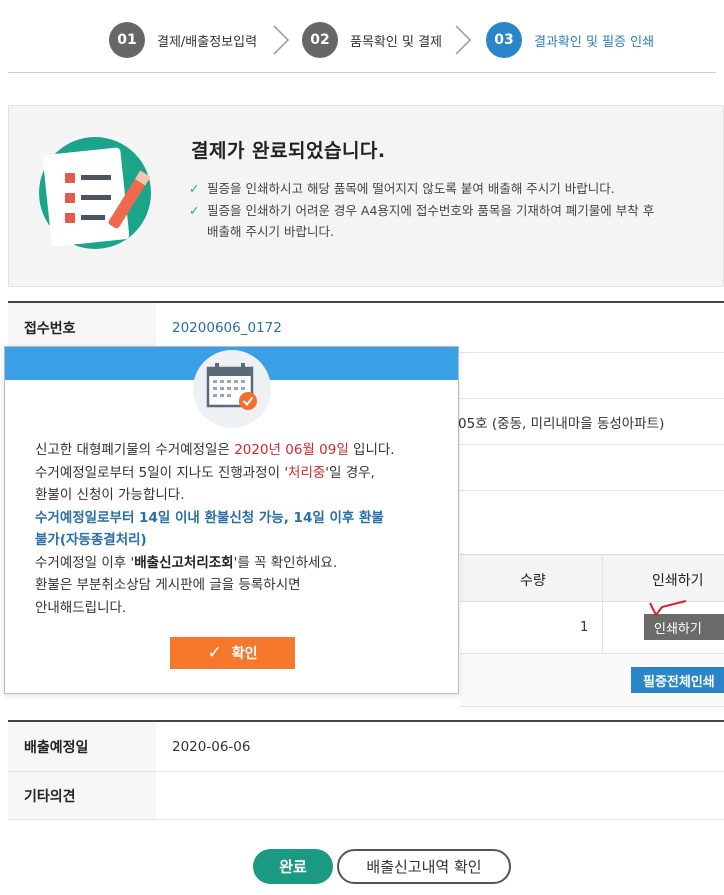 The width and height of the screenshot is (724, 895). Describe the element at coordinates (82, 327) in the screenshot. I see `receipt-label: 접수번호` at that location.